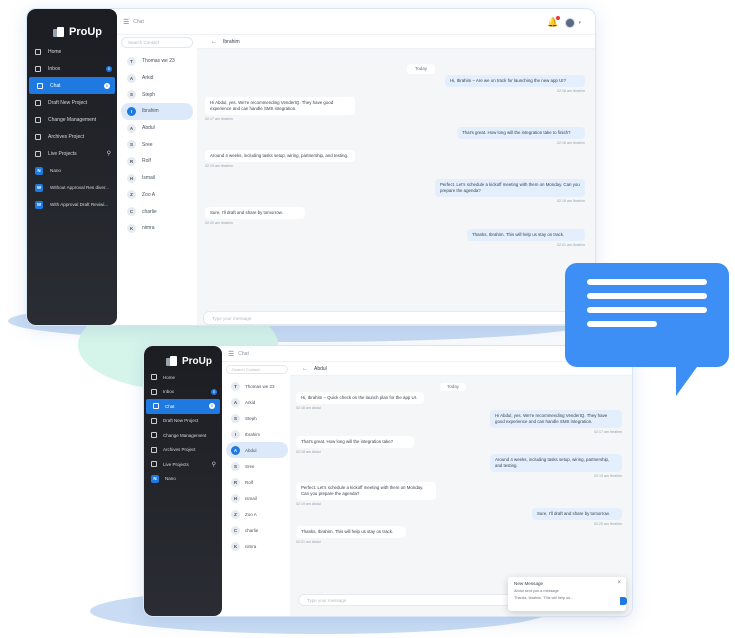  Describe the element at coordinates (155, 478) in the screenshot. I see `project-initial: N` at that location.